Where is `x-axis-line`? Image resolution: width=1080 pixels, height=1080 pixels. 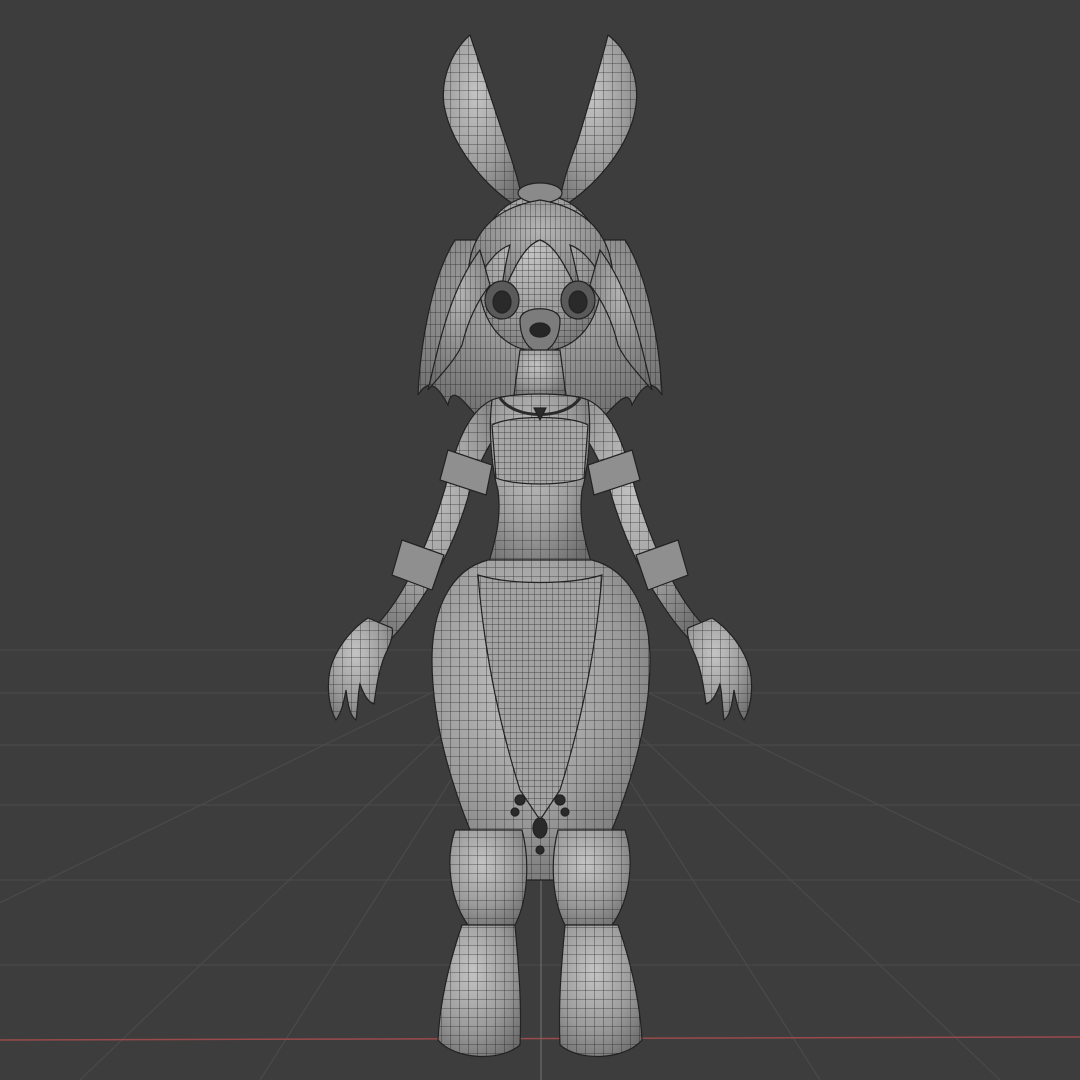
x-axis-line is located at coordinates (540, 1038).